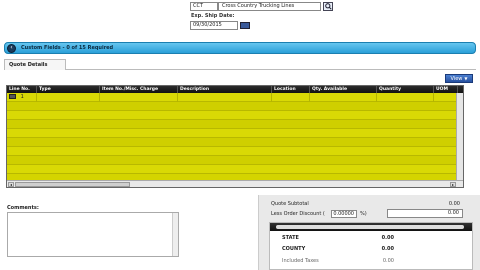 This screenshot has width=480, height=270. What do you see at coordinates (240, 64) in the screenshot?
I see `tab-strip: Quote Details` at bounding box center [240, 64].